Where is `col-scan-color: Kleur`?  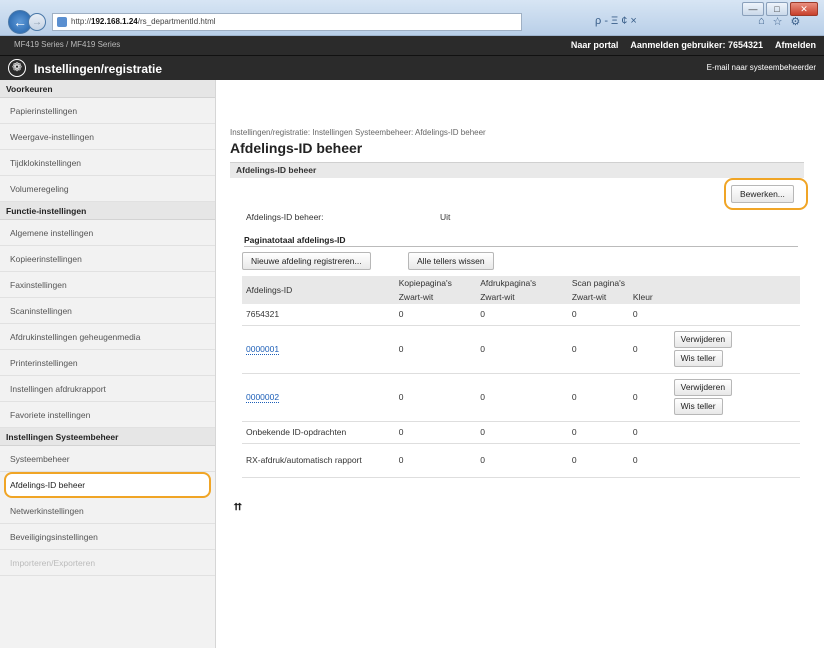 col-scan-color: Kleur is located at coordinates (649, 297).